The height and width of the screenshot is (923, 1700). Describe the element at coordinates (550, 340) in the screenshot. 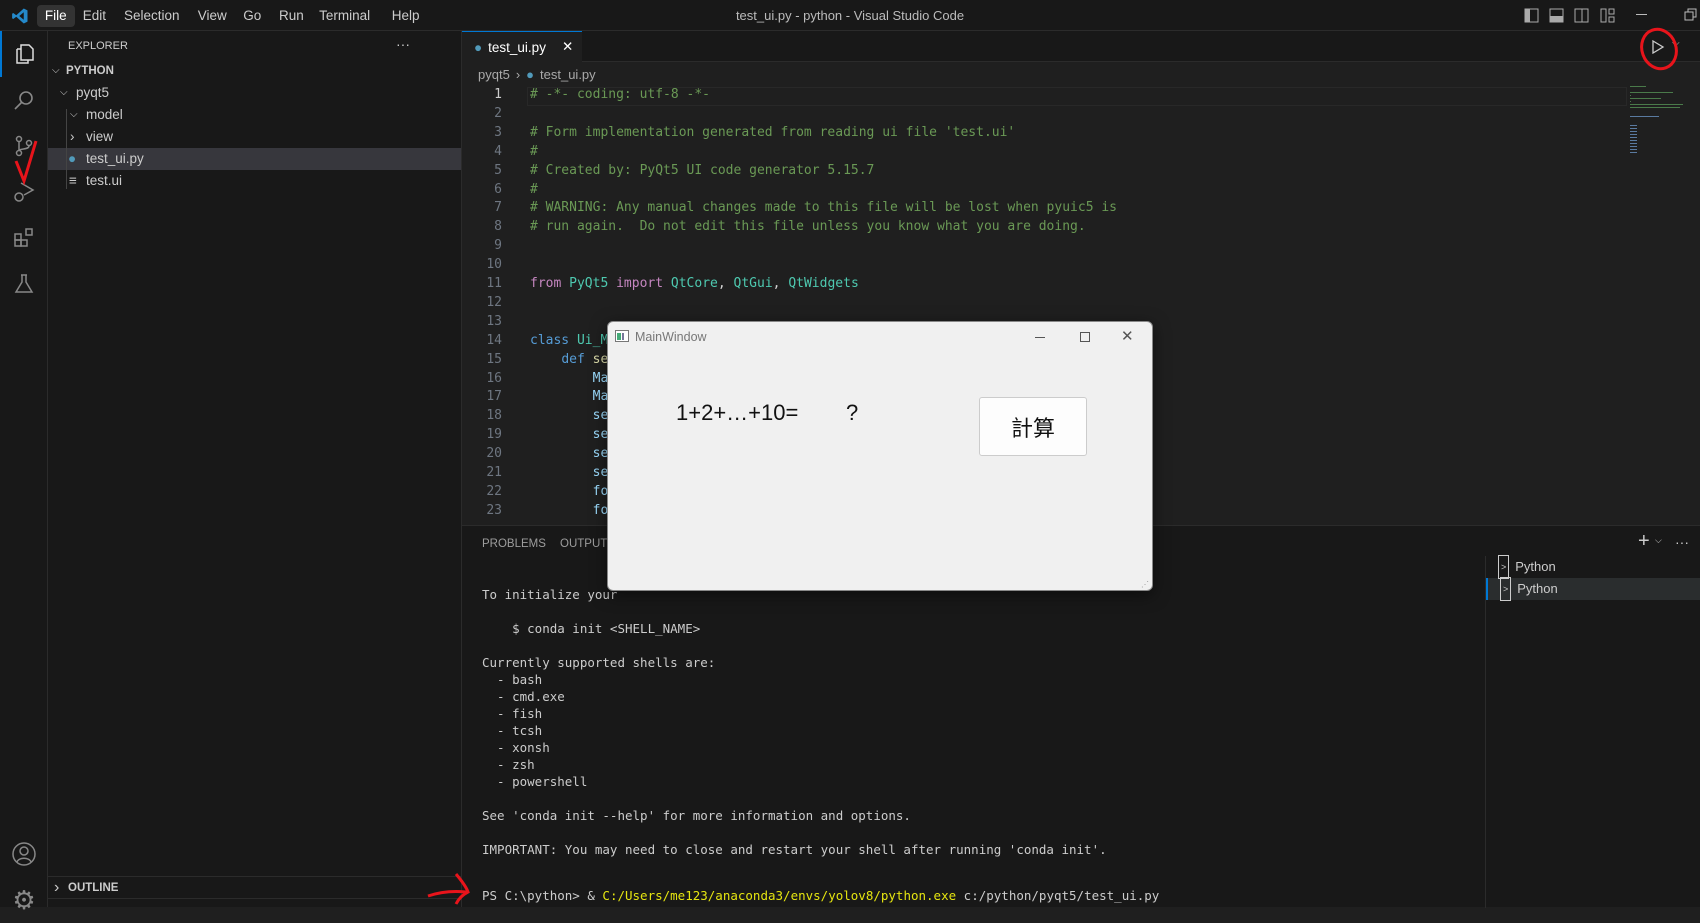

I see `code-token: class` at that location.